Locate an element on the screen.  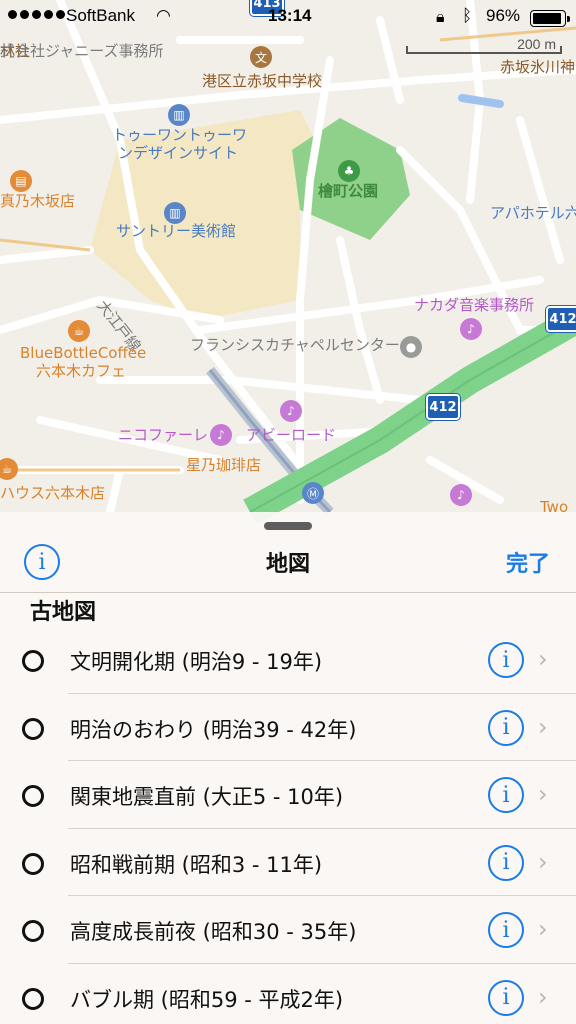
carrier-name: SoftBank is located at coordinates (100, 15).